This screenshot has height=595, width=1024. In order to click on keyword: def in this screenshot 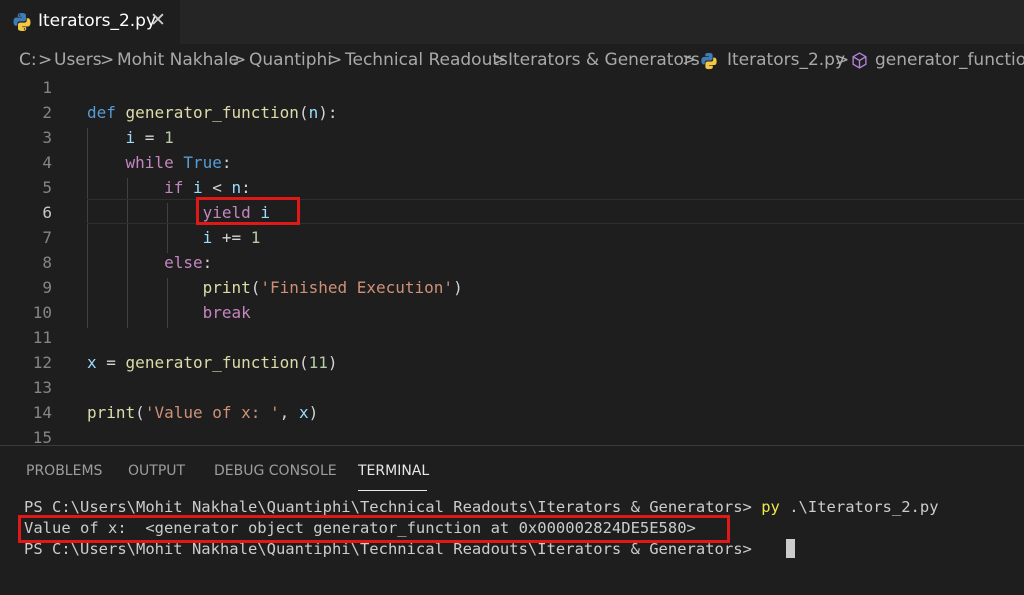, I will do `click(101, 112)`.